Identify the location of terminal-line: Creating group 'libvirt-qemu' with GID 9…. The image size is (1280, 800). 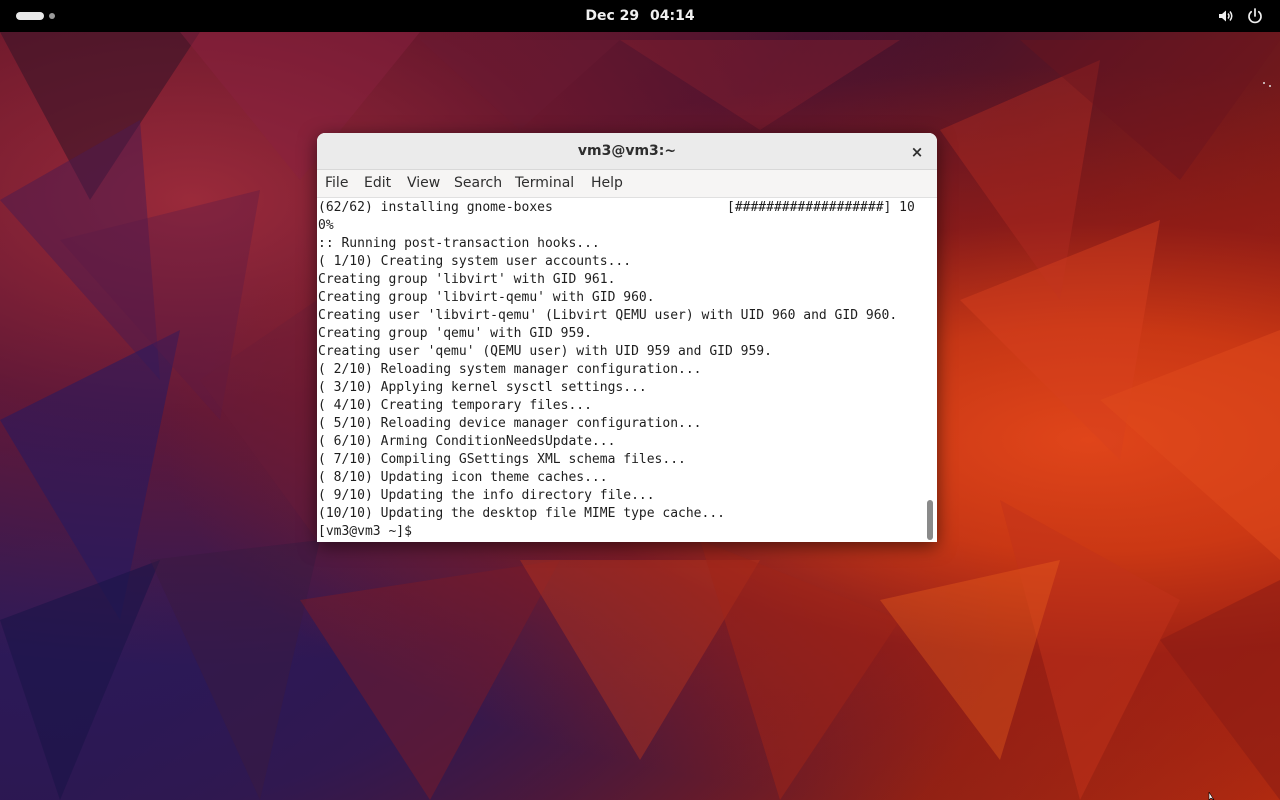
(486, 297).